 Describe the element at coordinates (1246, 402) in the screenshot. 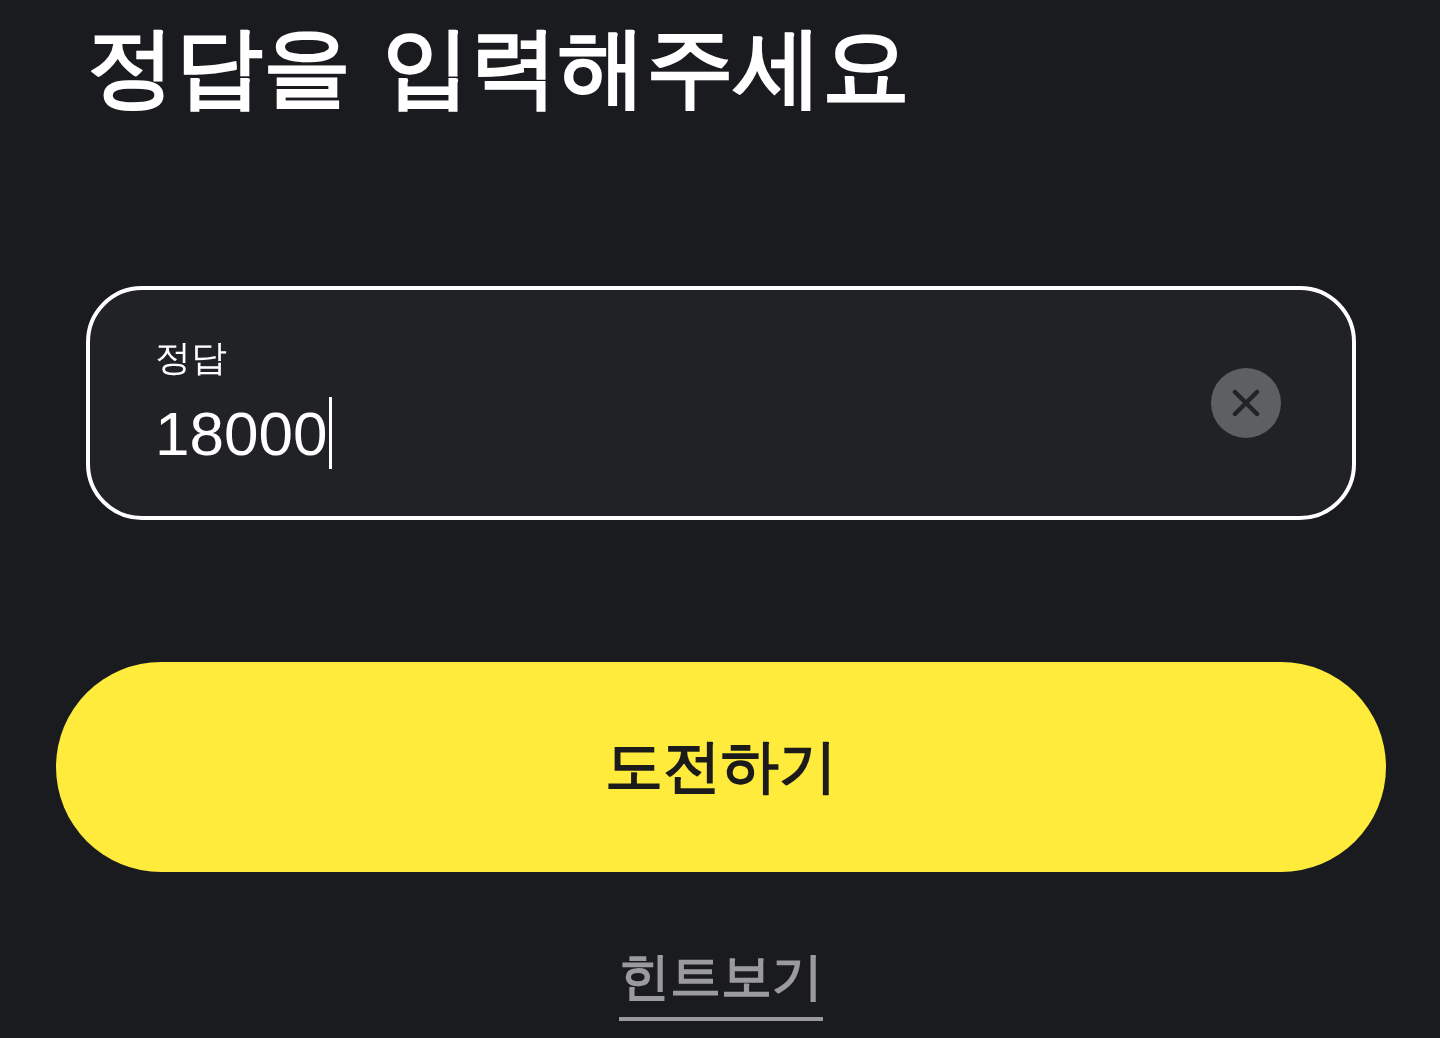

I see `close-icon` at that location.